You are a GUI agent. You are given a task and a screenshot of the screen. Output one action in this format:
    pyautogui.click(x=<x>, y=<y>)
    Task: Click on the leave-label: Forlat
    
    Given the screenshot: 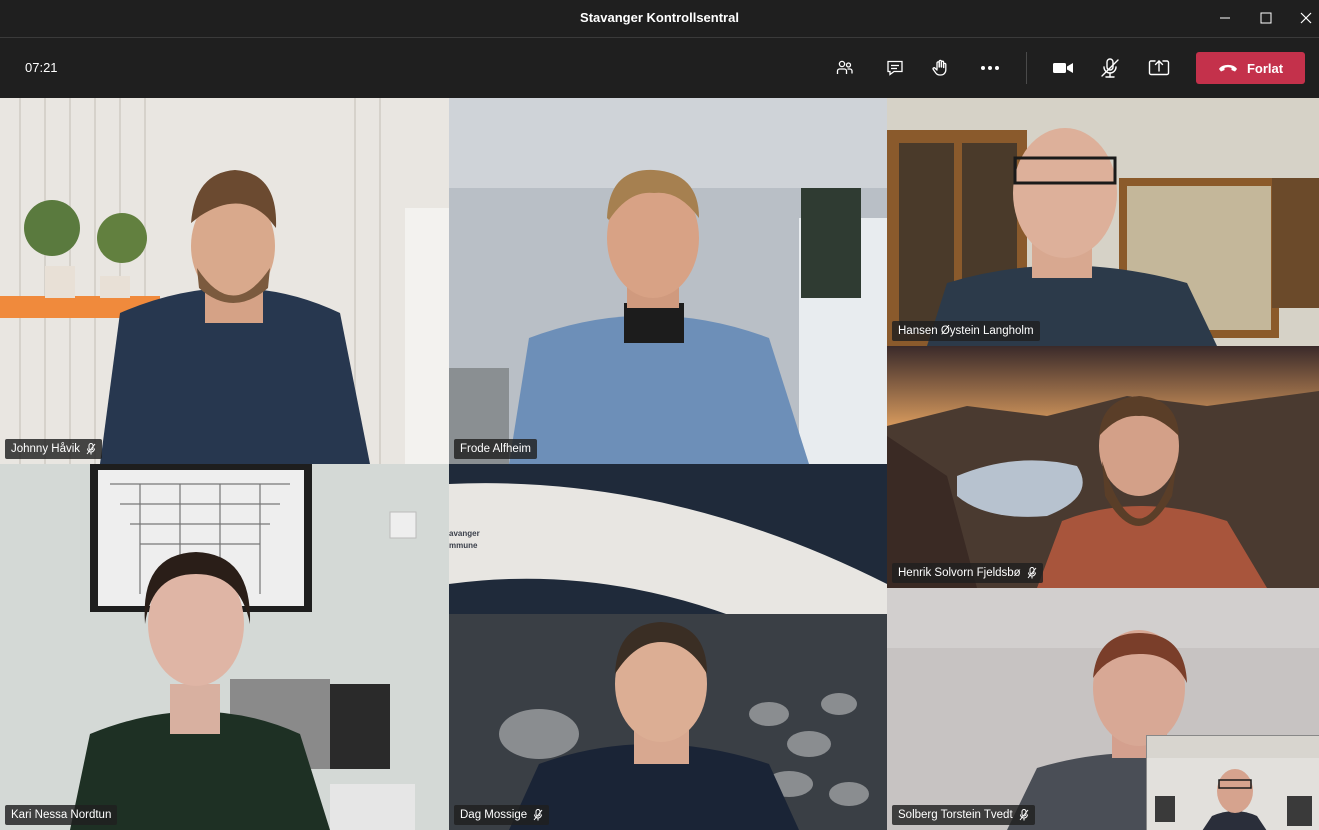 What is the action you would take?
    pyautogui.click(x=1265, y=68)
    